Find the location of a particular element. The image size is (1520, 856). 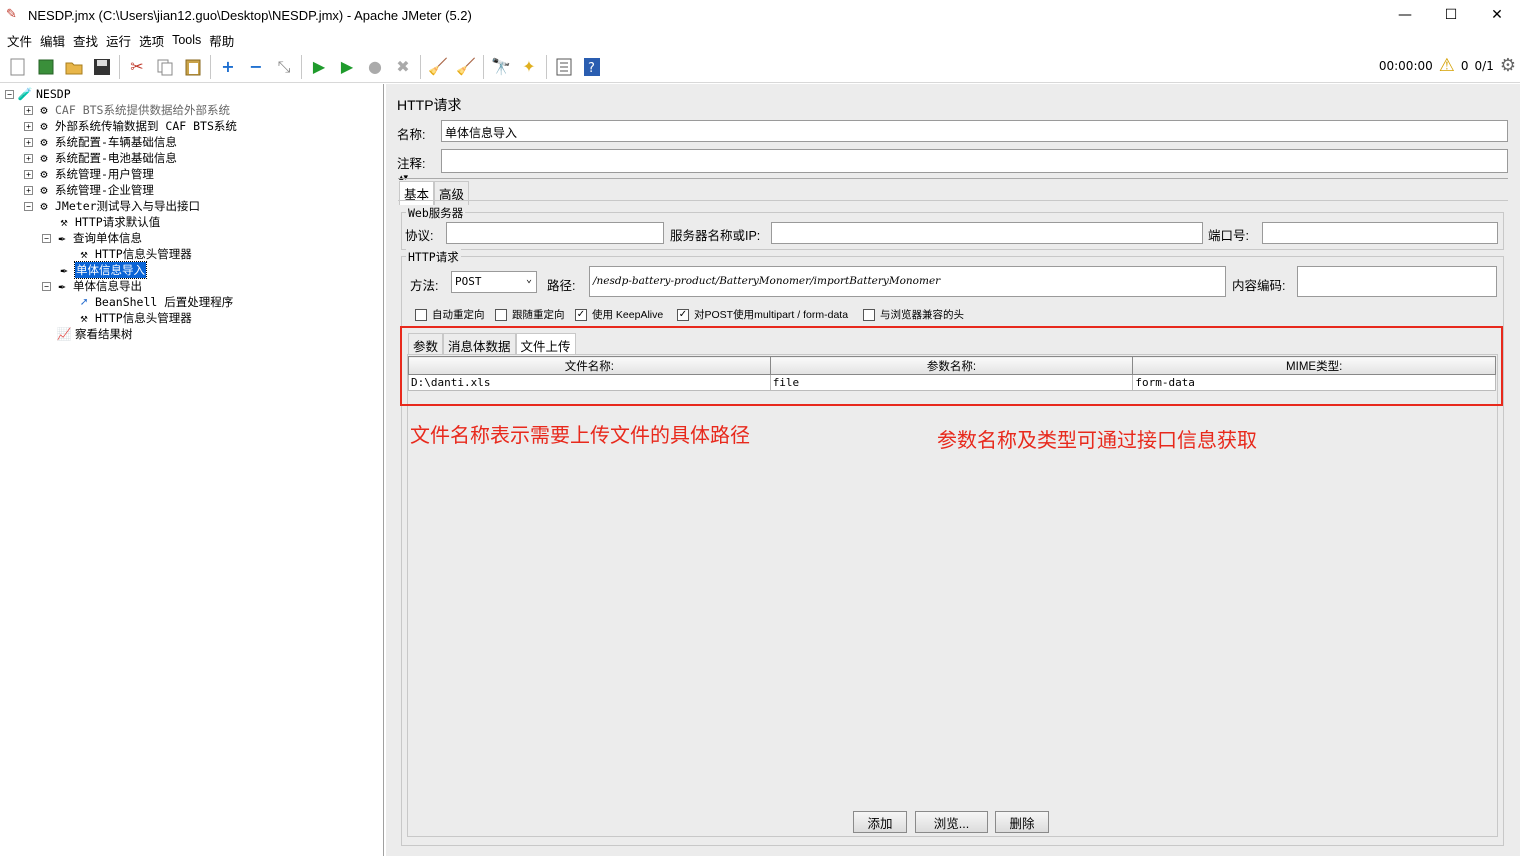

annotation-param-type: 参数名称及类型可通过接口信息获取 is located at coordinates (1097, 440).